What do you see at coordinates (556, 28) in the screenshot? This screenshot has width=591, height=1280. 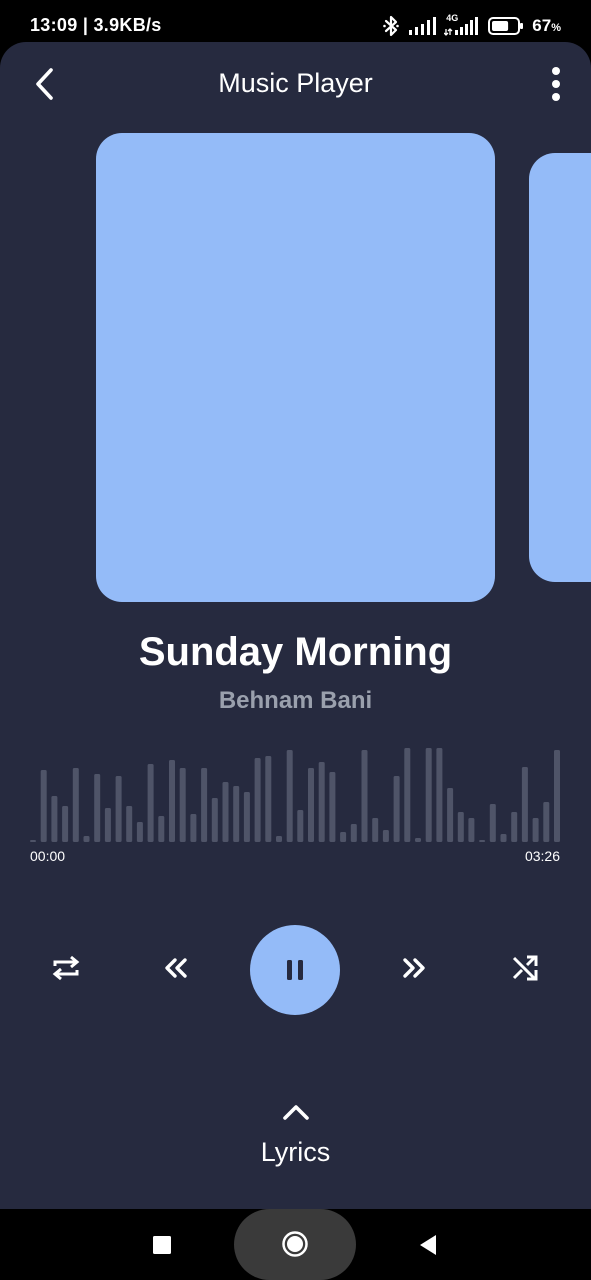 I see `battery-unit: %` at bounding box center [556, 28].